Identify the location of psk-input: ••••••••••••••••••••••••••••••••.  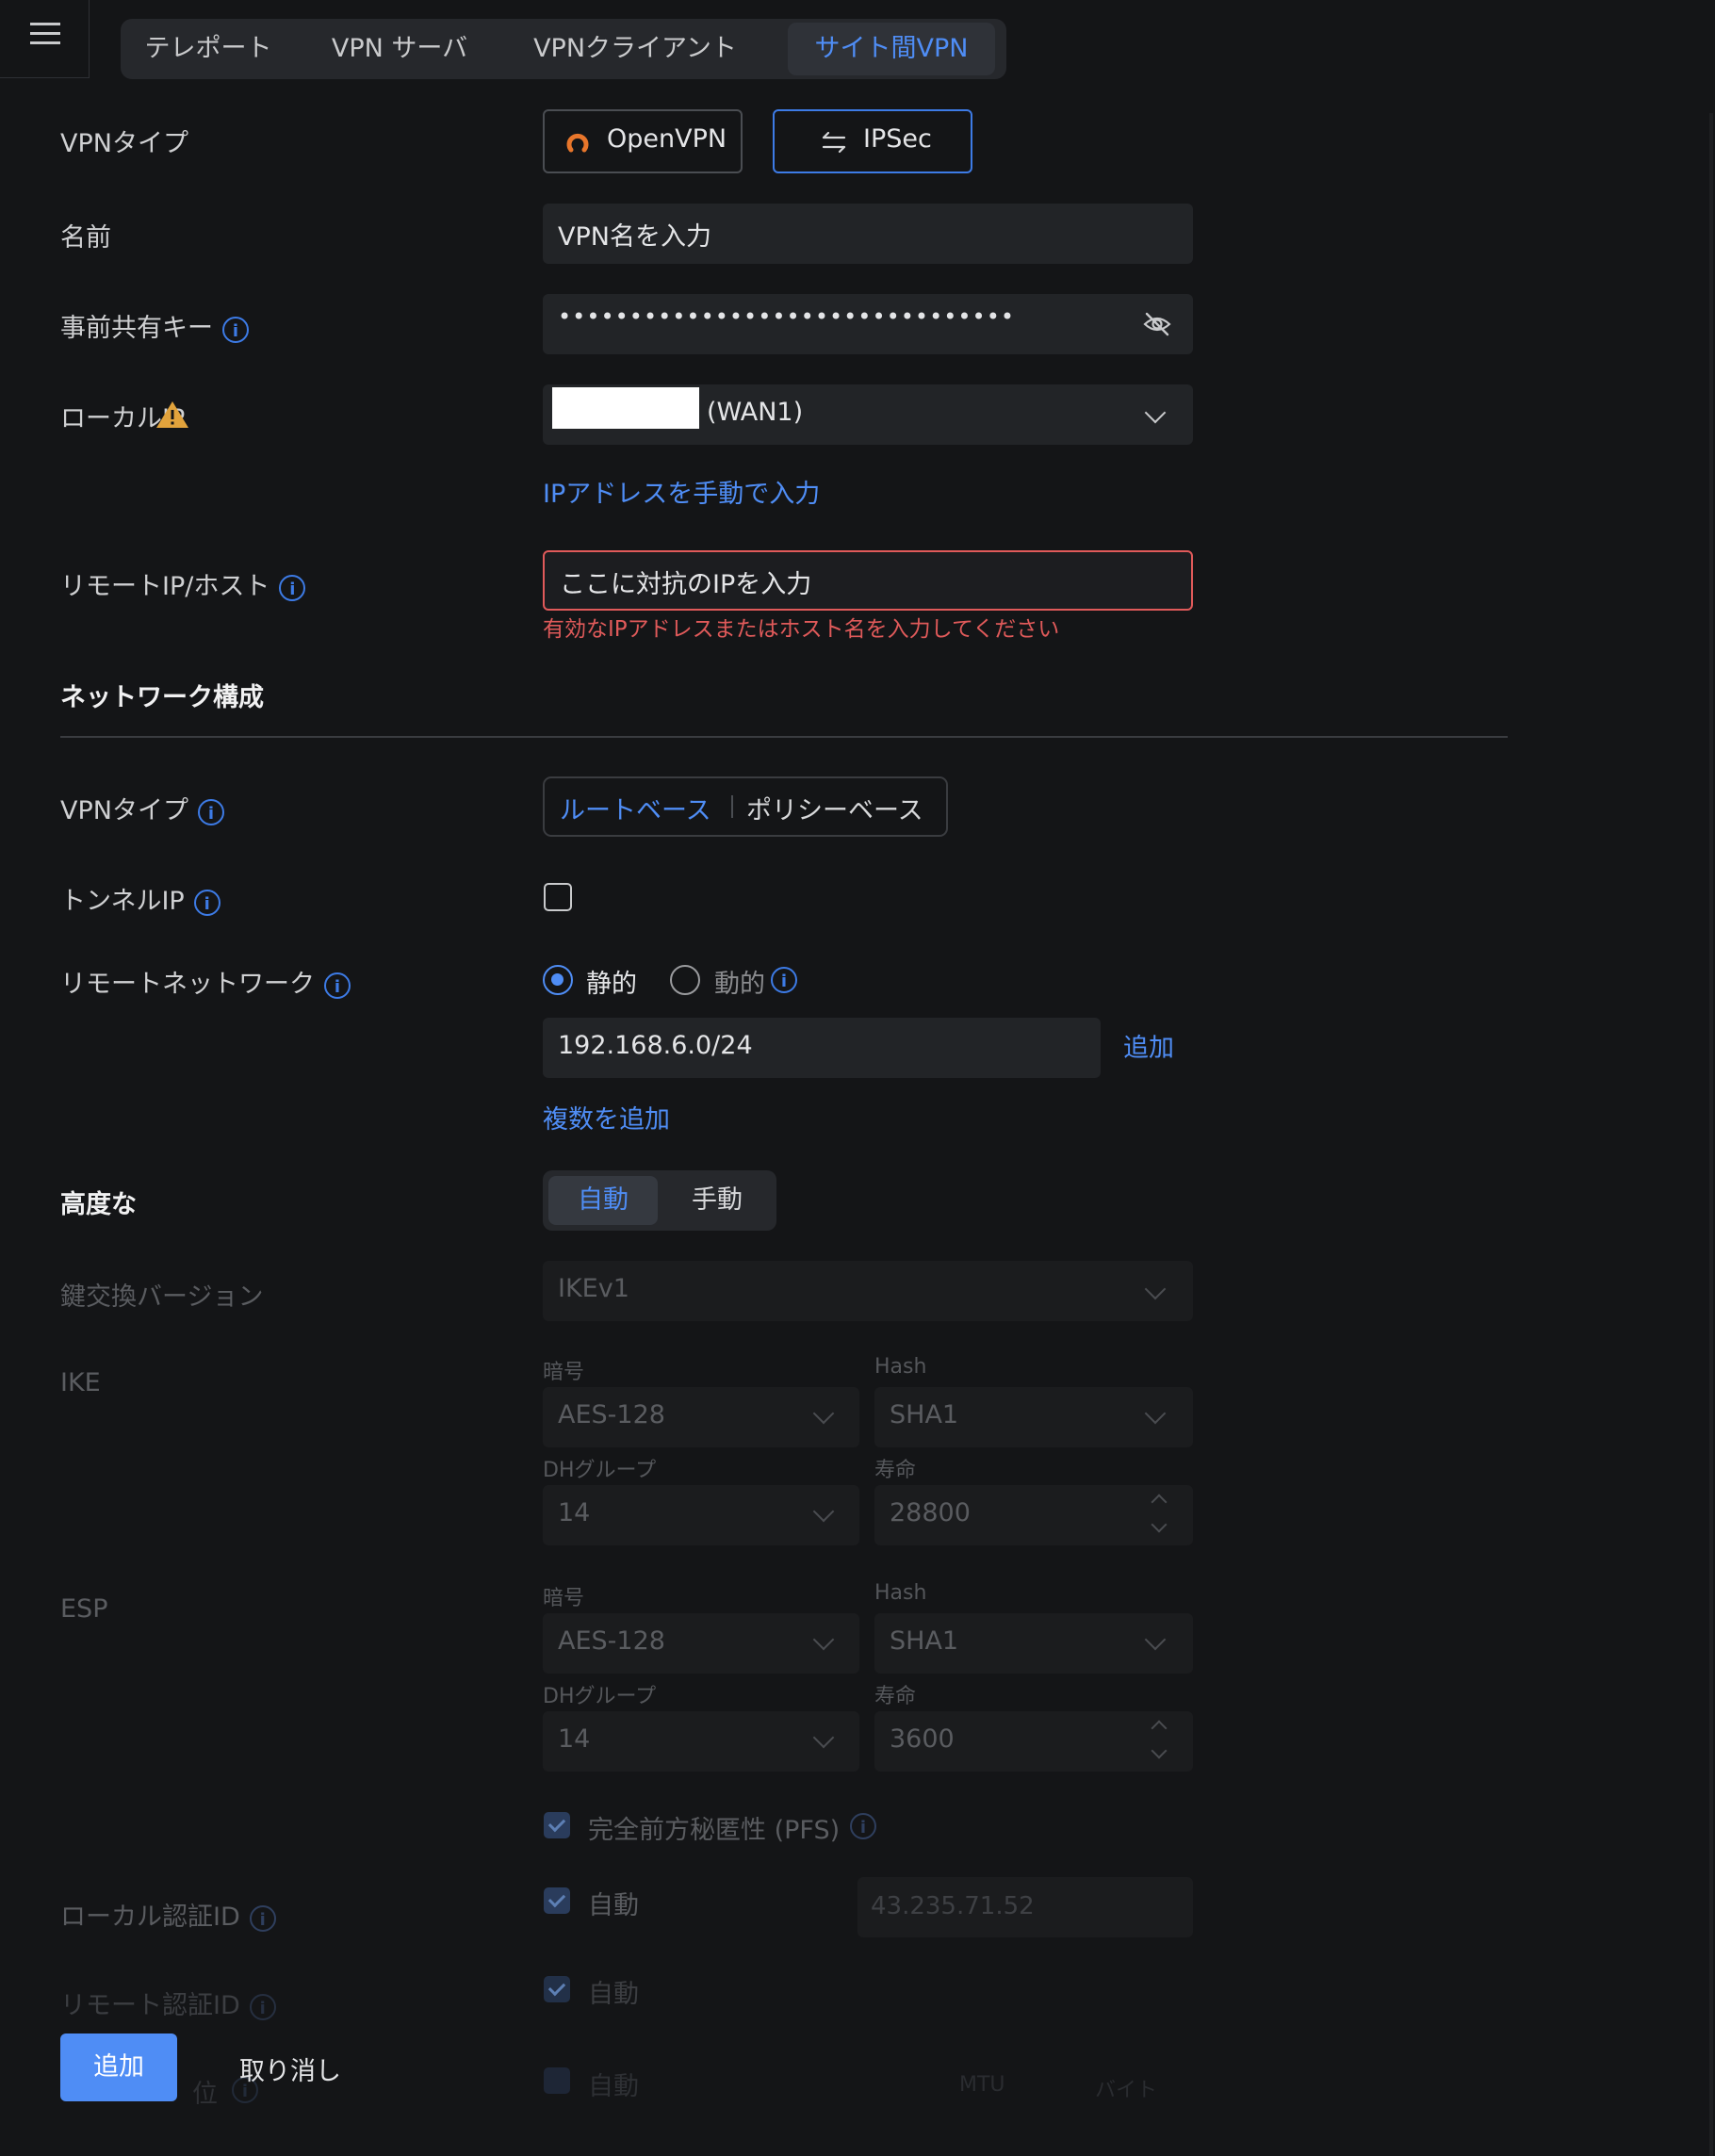
(868, 324).